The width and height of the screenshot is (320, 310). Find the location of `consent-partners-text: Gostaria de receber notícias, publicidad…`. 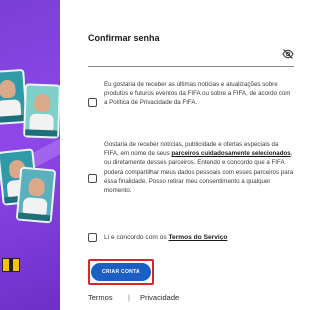

consent-partners-text: Gostaria de receber notícias, publicidad… is located at coordinates (199, 168).